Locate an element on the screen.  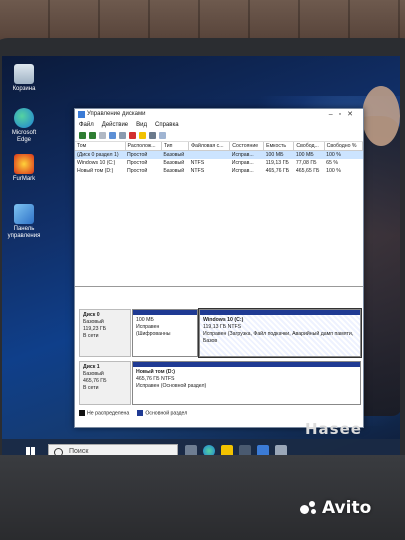
menu-view: Вид is located at coordinates (141, 126).